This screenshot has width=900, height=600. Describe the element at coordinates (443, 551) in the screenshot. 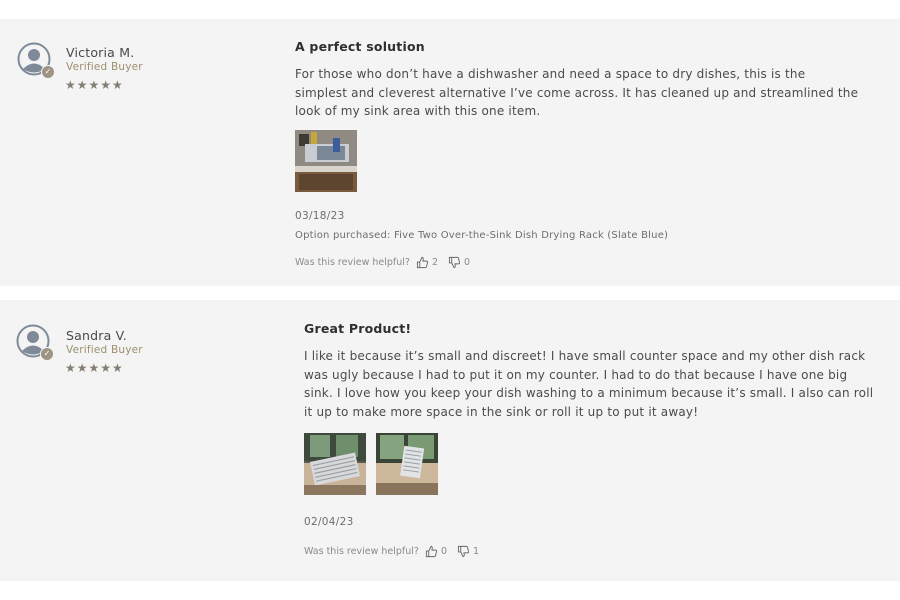

I see `upvote-count: 0` at that location.